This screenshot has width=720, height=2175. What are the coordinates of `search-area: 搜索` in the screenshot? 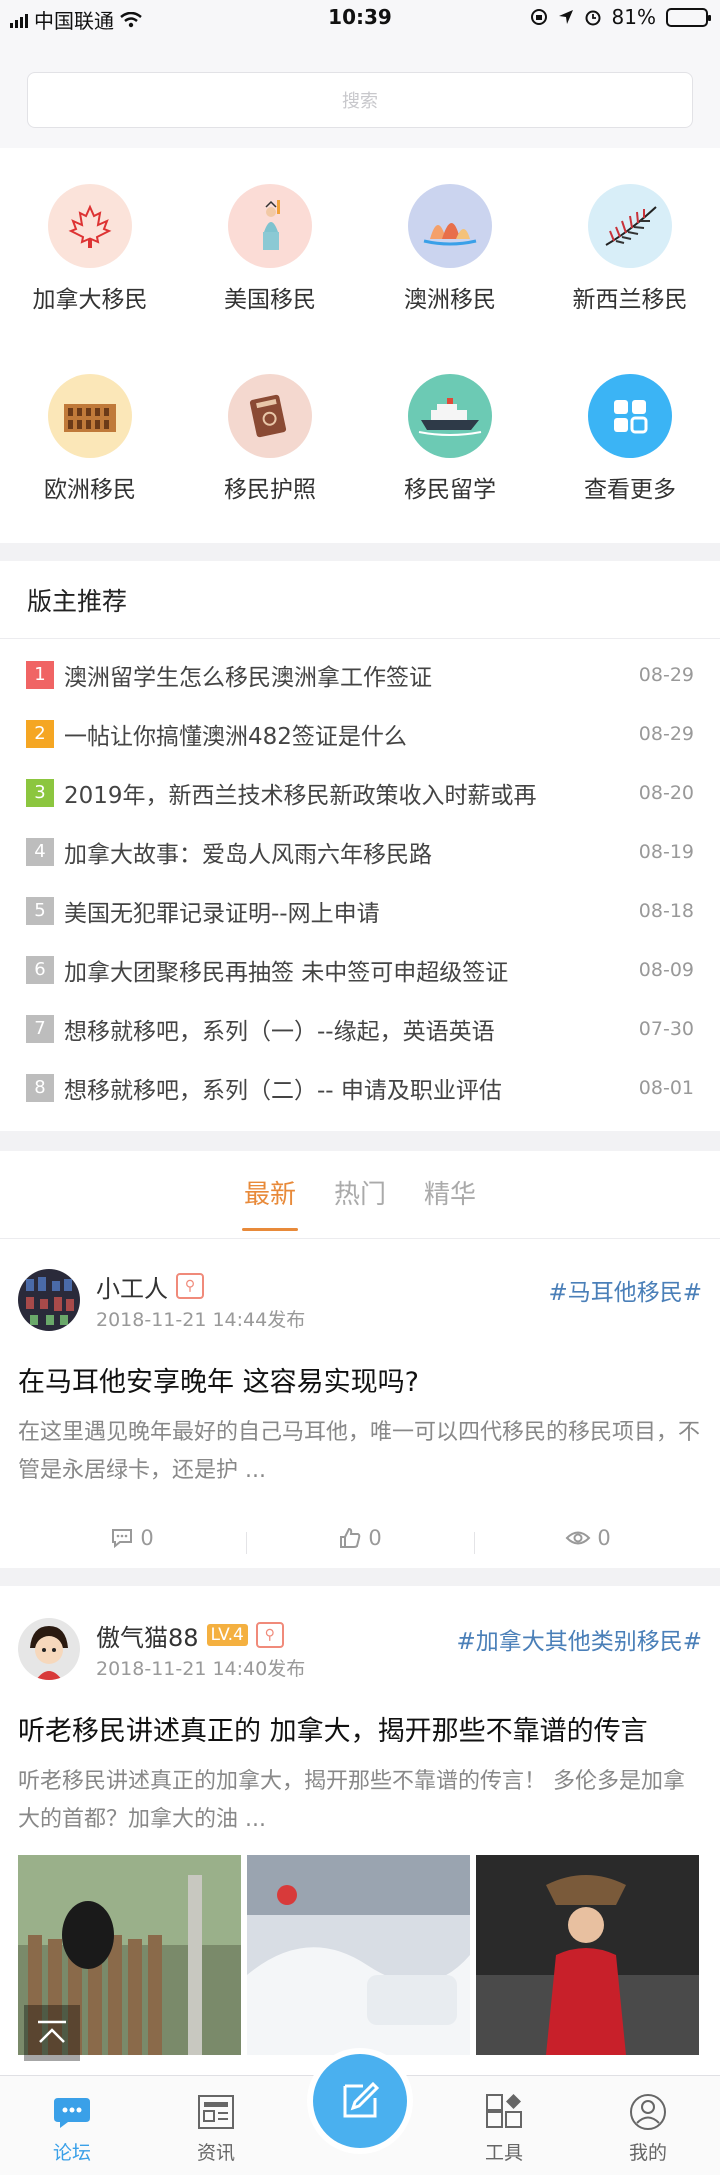 It's located at (360, 92).